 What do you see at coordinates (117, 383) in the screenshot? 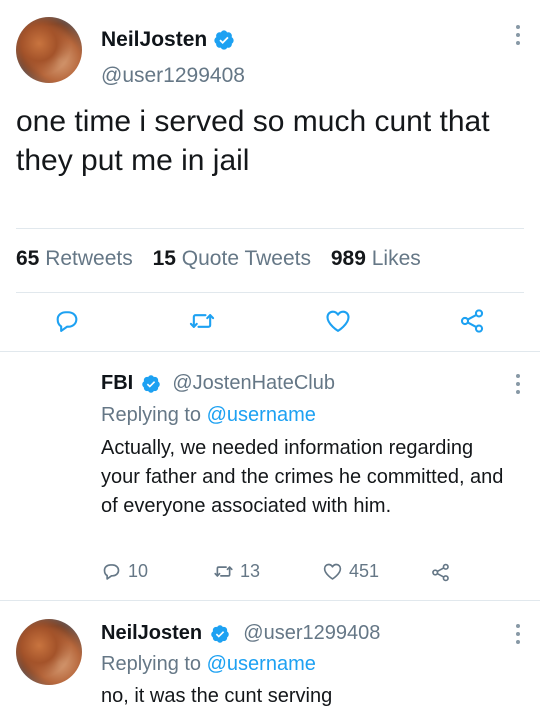
I see `display-name: FBI` at bounding box center [117, 383].